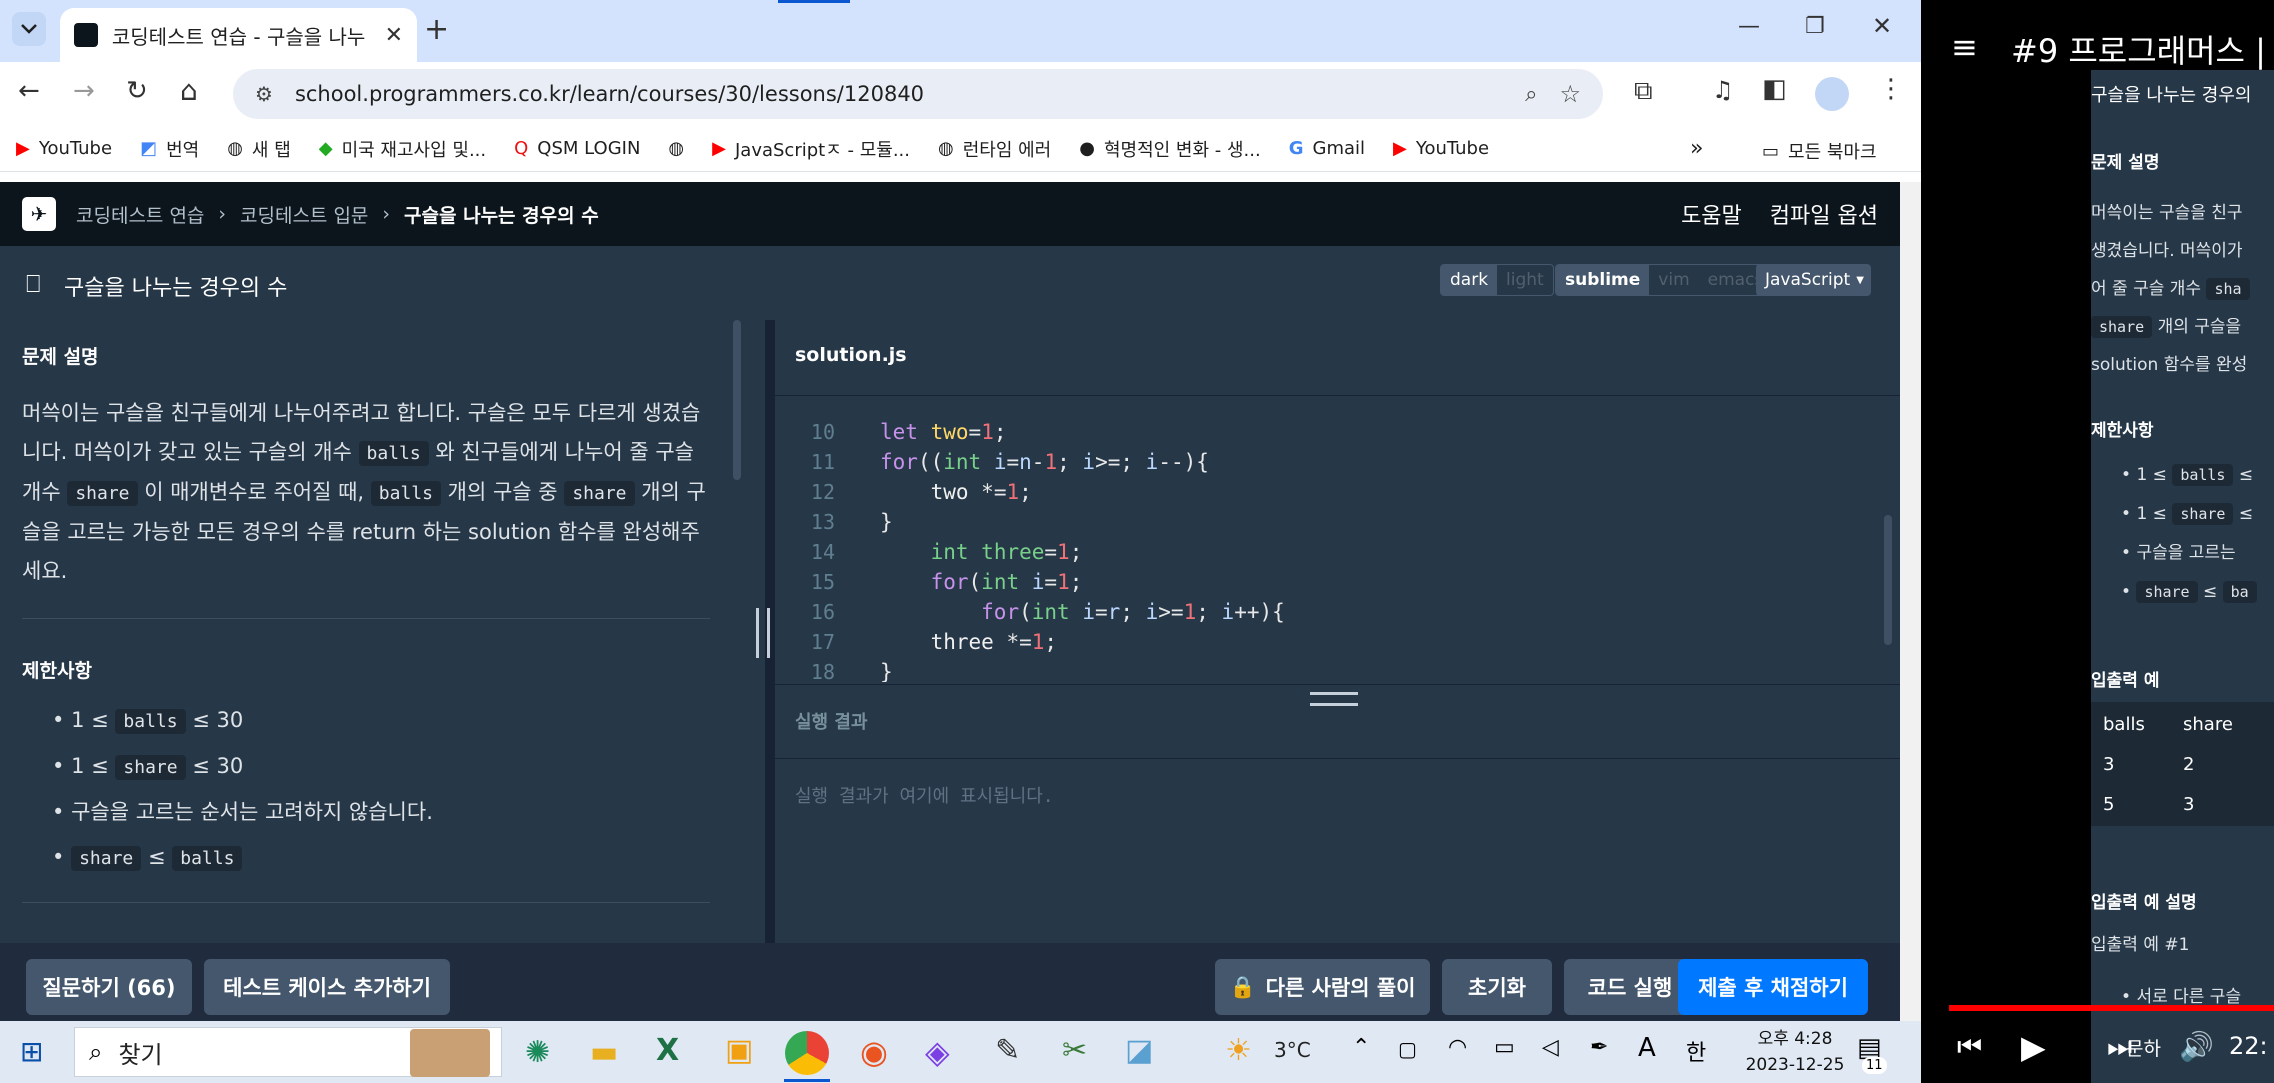 The height and width of the screenshot is (1083, 2274). What do you see at coordinates (29, 91) in the screenshot?
I see `back-icon: ←` at bounding box center [29, 91].